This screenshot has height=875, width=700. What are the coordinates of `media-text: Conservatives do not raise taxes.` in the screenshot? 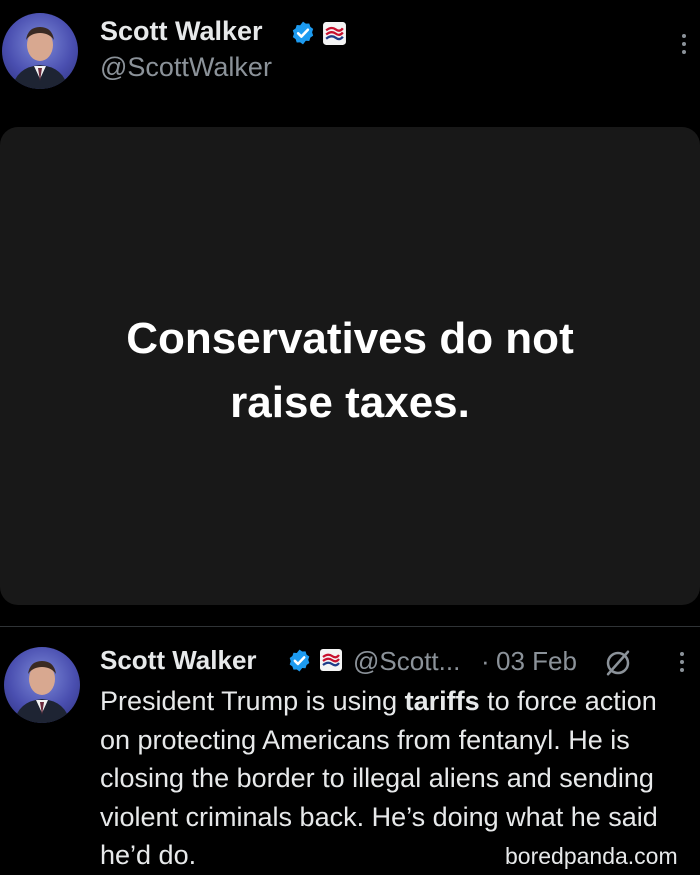 It's located at (350, 371).